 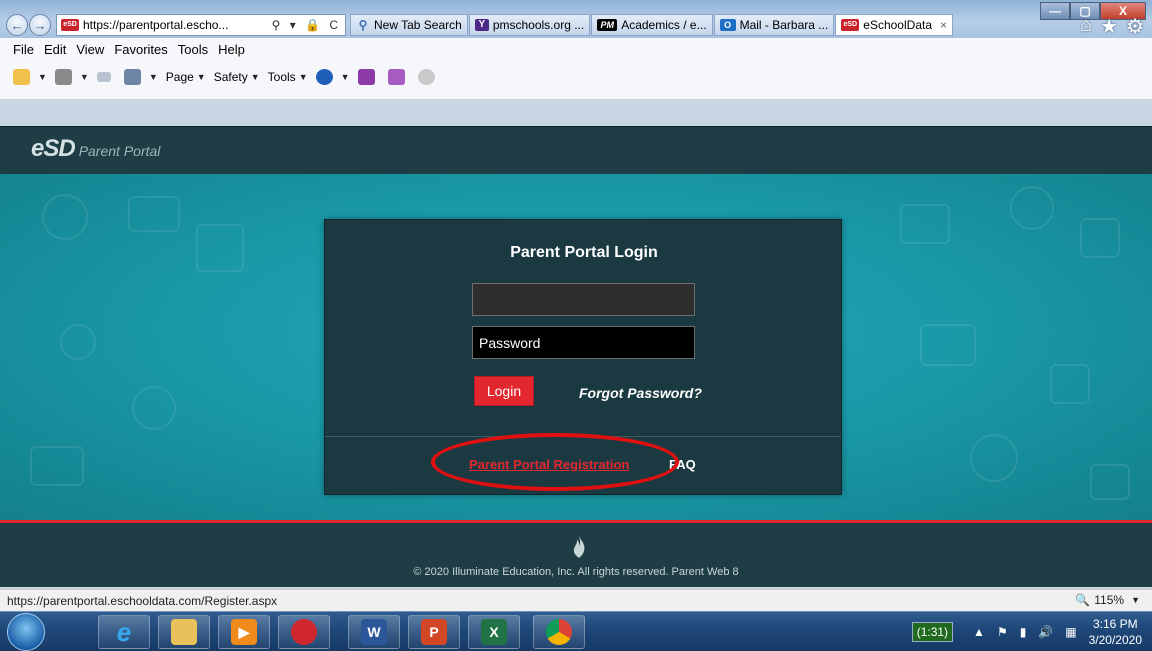 I want to click on planet-doodle-icon, so click(x=154, y=408).